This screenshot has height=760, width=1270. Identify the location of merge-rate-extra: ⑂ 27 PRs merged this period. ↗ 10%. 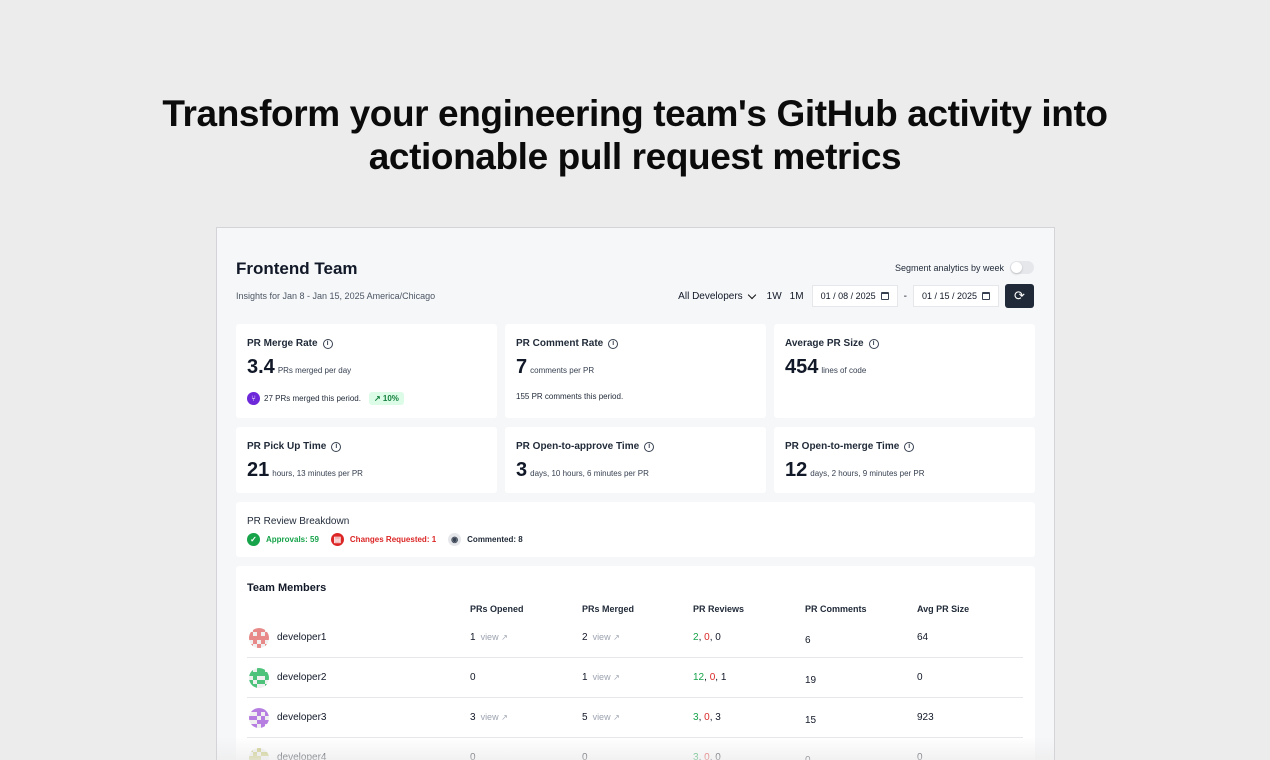
(325, 398).